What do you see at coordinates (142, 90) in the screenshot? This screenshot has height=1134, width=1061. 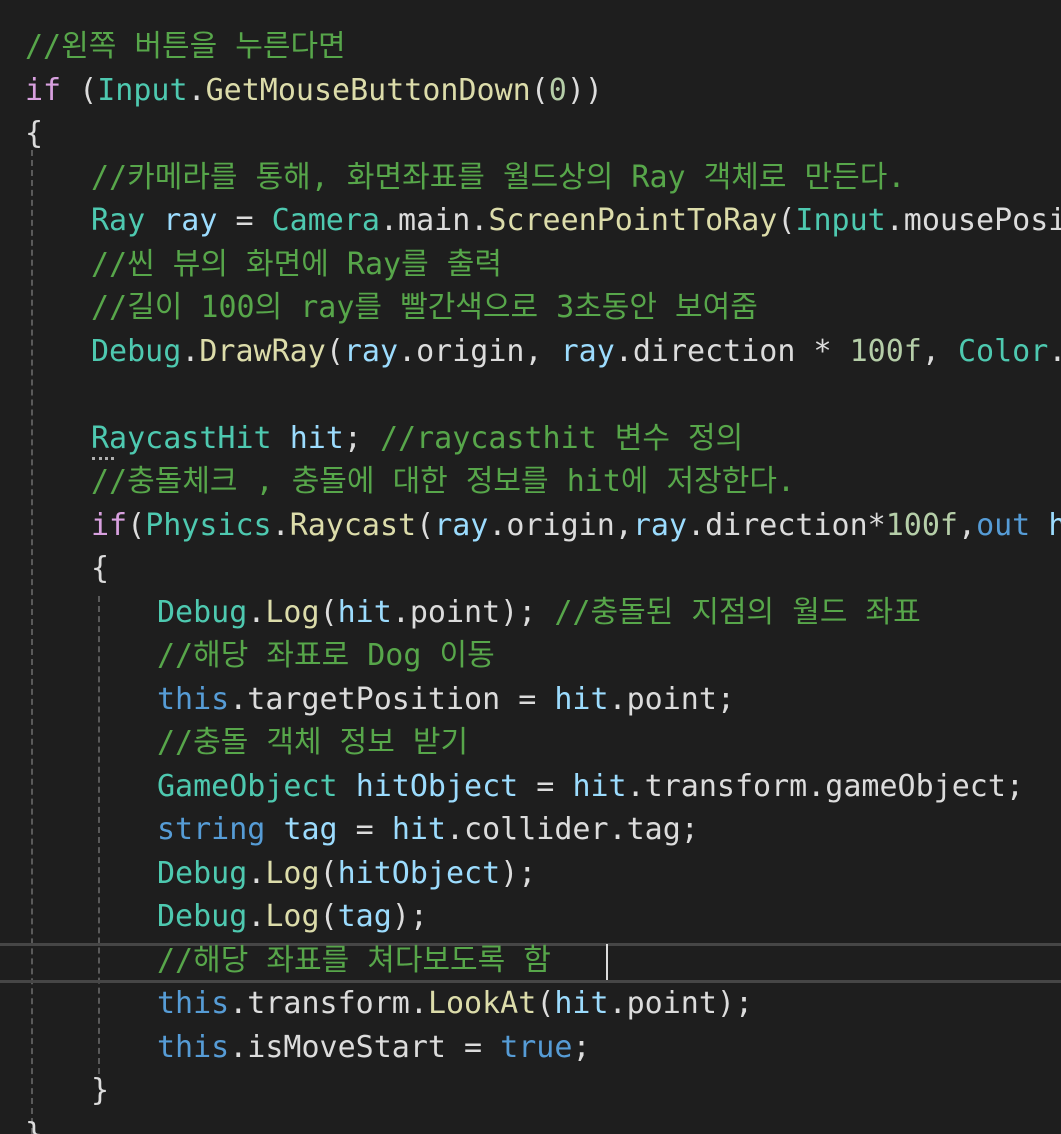 I see `code-token-type: Input` at bounding box center [142, 90].